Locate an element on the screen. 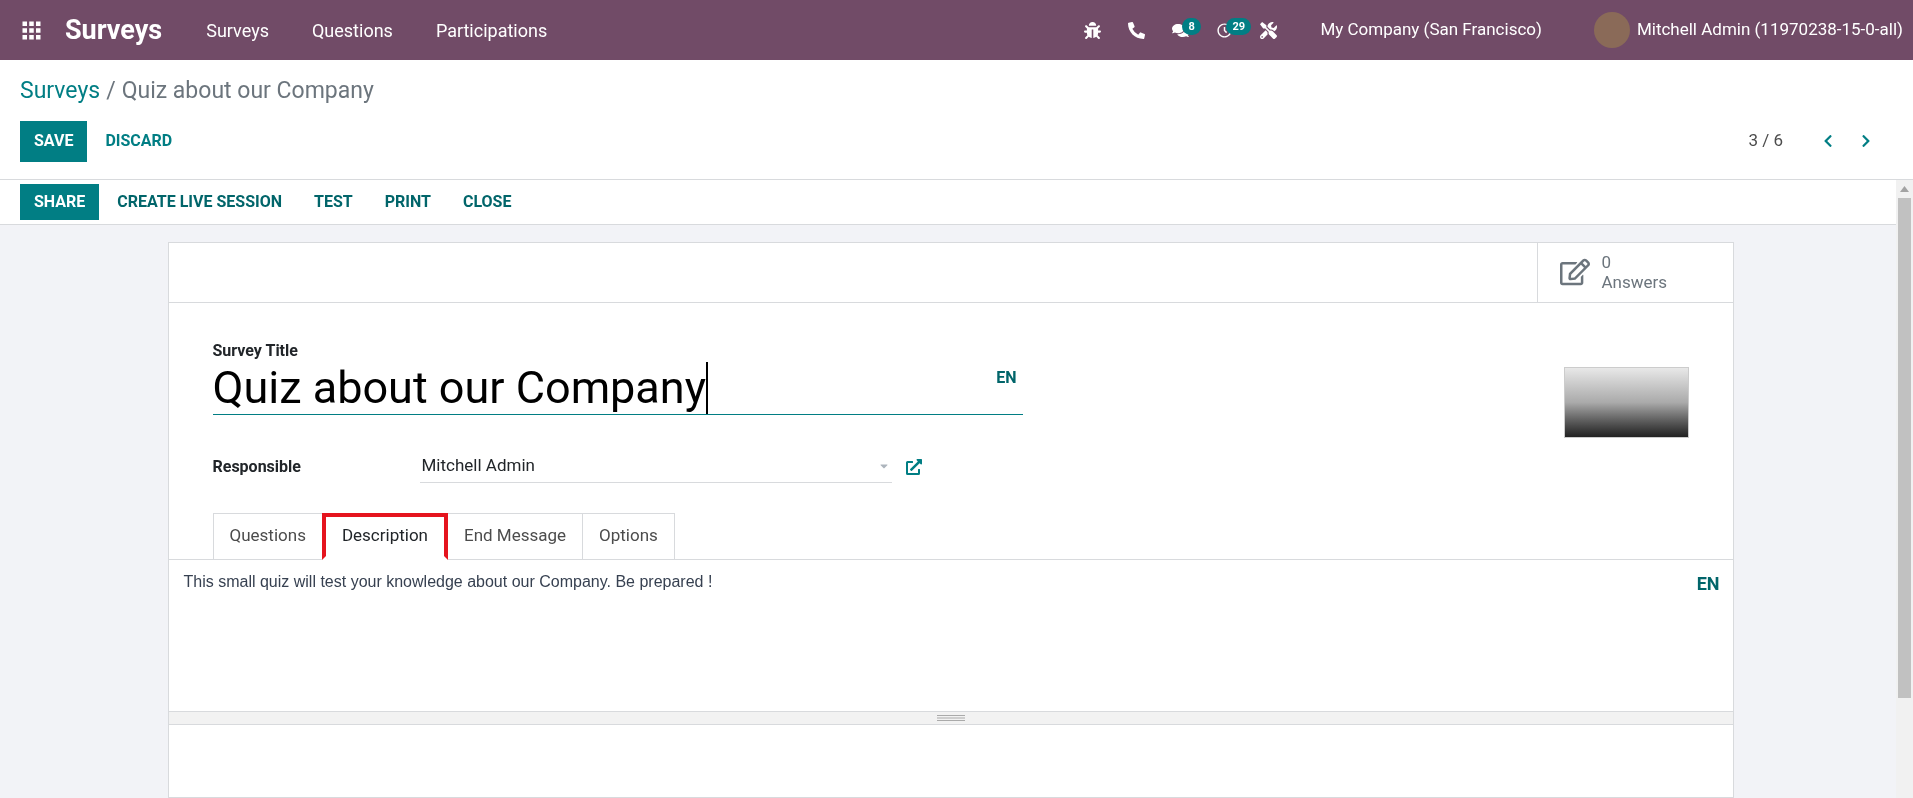 The width and height of the screenshot is (1913, 798). grip-icon is located at coordinates (950, 717).